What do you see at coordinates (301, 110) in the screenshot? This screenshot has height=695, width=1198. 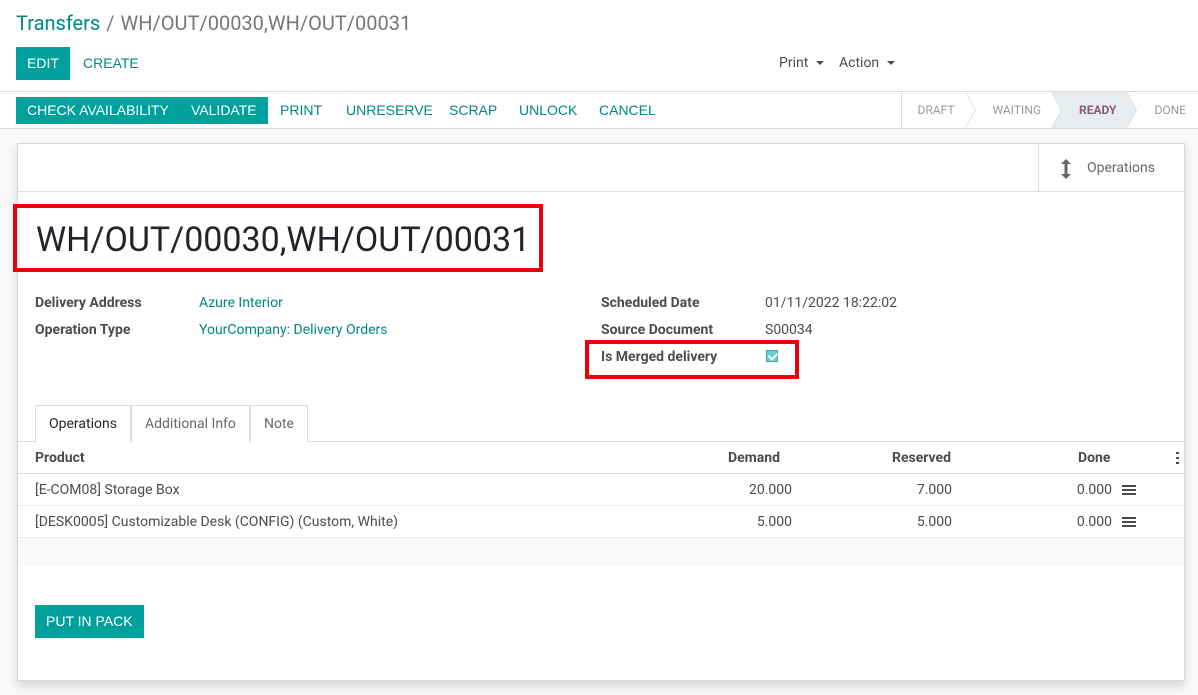 I see `print-button: PRINT` at bounding box center [301, 110].